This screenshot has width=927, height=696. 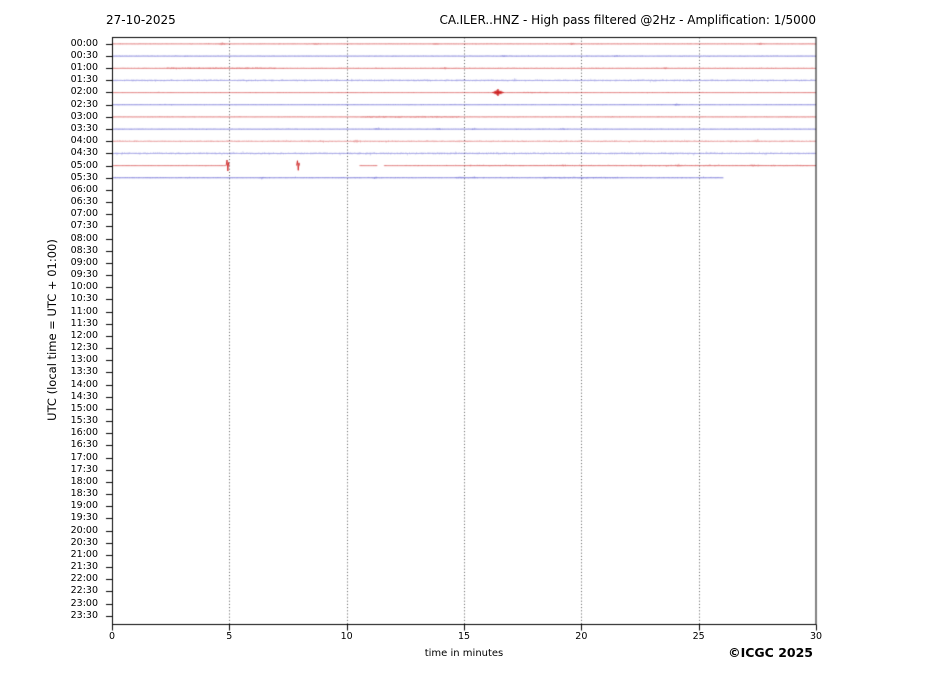 What do you see at coordinates (84, 567) in the screenshot?
I see `y-tick-label: 21:30` at bounding box center [84, 567].